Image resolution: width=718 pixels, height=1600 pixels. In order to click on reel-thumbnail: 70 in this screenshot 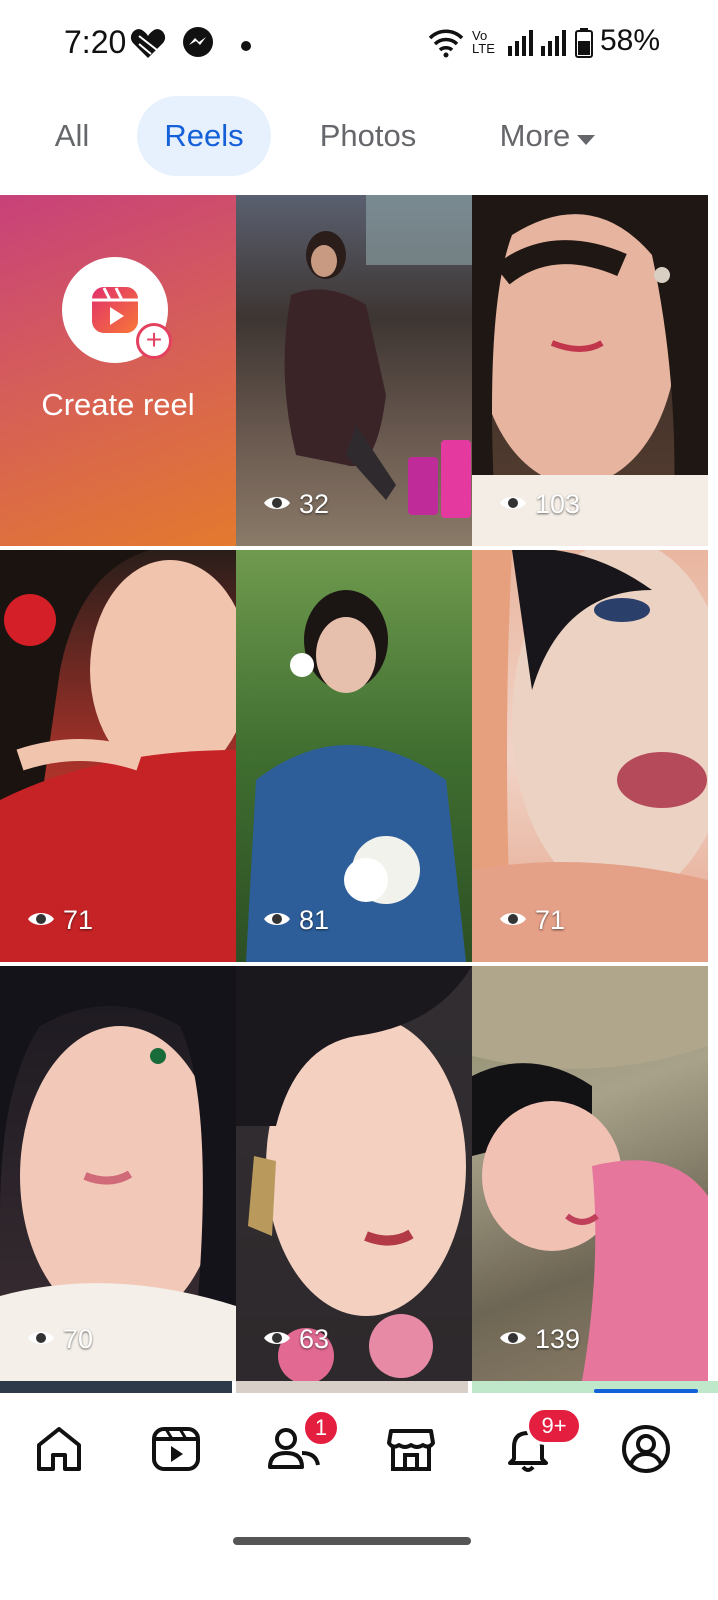, I will do `click(118, 1173)`.